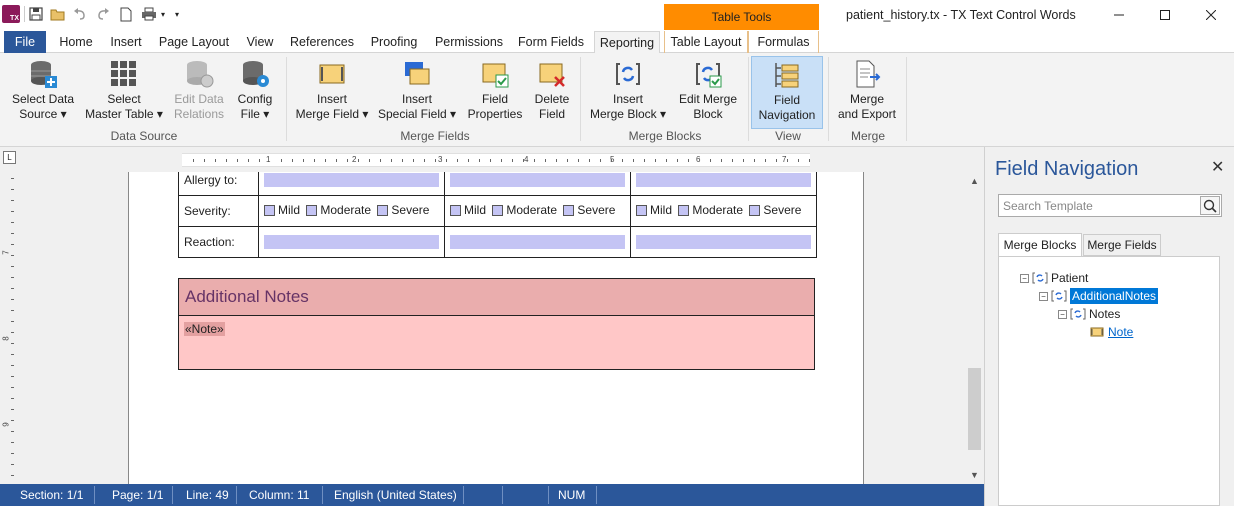  I want to click on insert-special-field-button: Insert Special Field ▾, so click(417, 92).